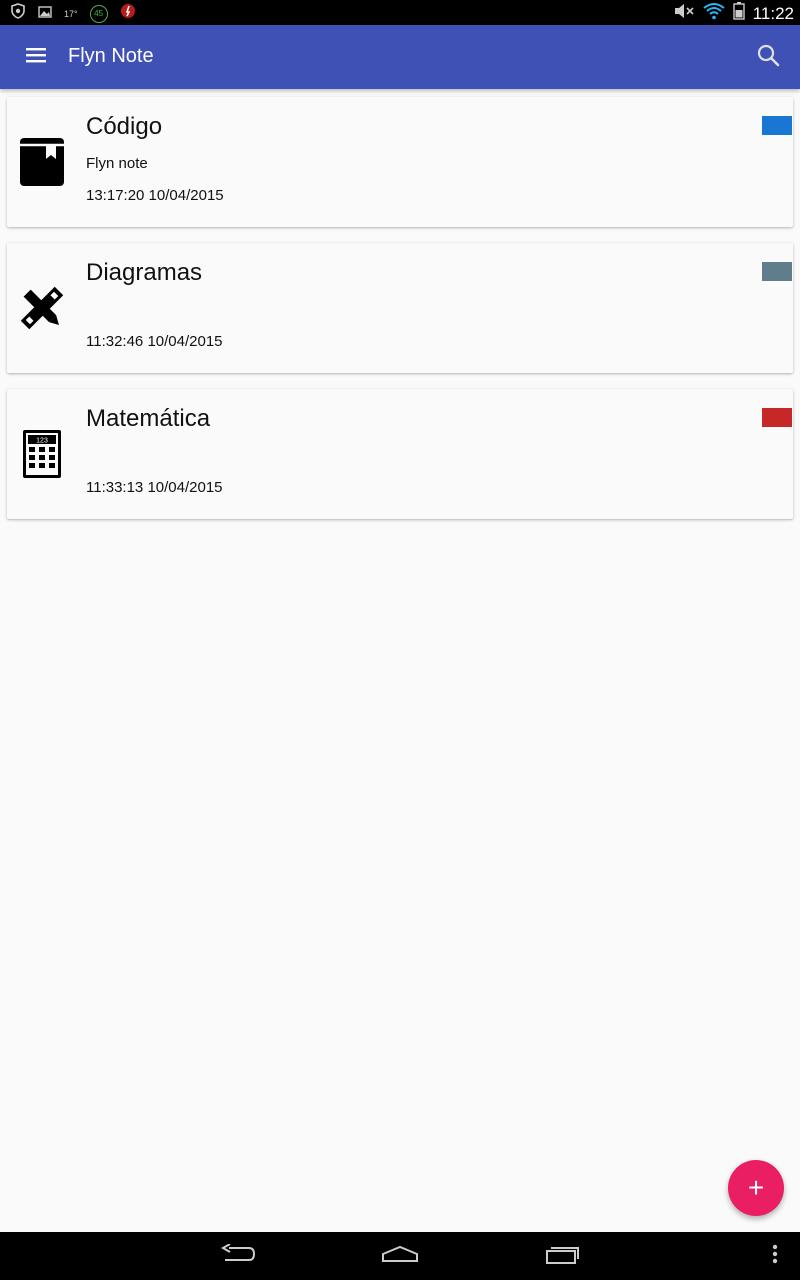 This screenshot has width=800, height=1280. What do you see at coordinates (400, 454) in the screenshot?
I see `note-card: 123 Matemática 11:33:13 10/04/2015` at bounding box center [400, 454].